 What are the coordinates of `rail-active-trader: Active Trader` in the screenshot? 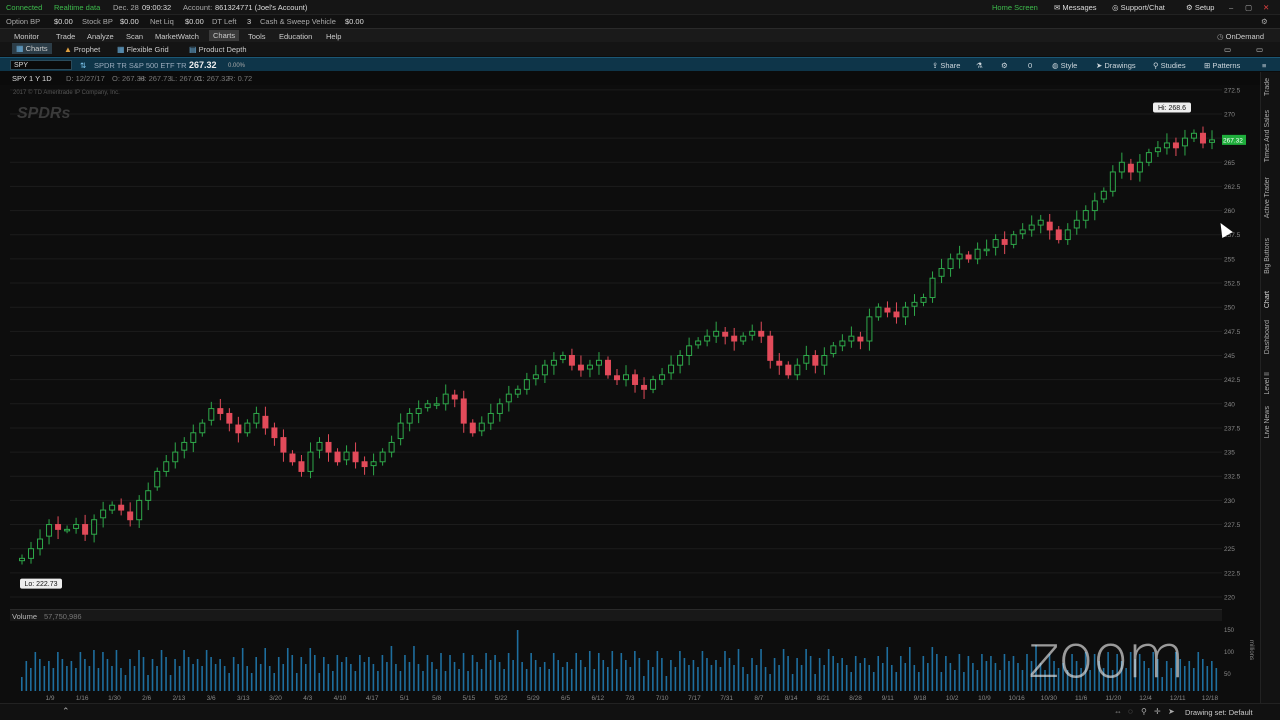 It's located at (1267, 197).